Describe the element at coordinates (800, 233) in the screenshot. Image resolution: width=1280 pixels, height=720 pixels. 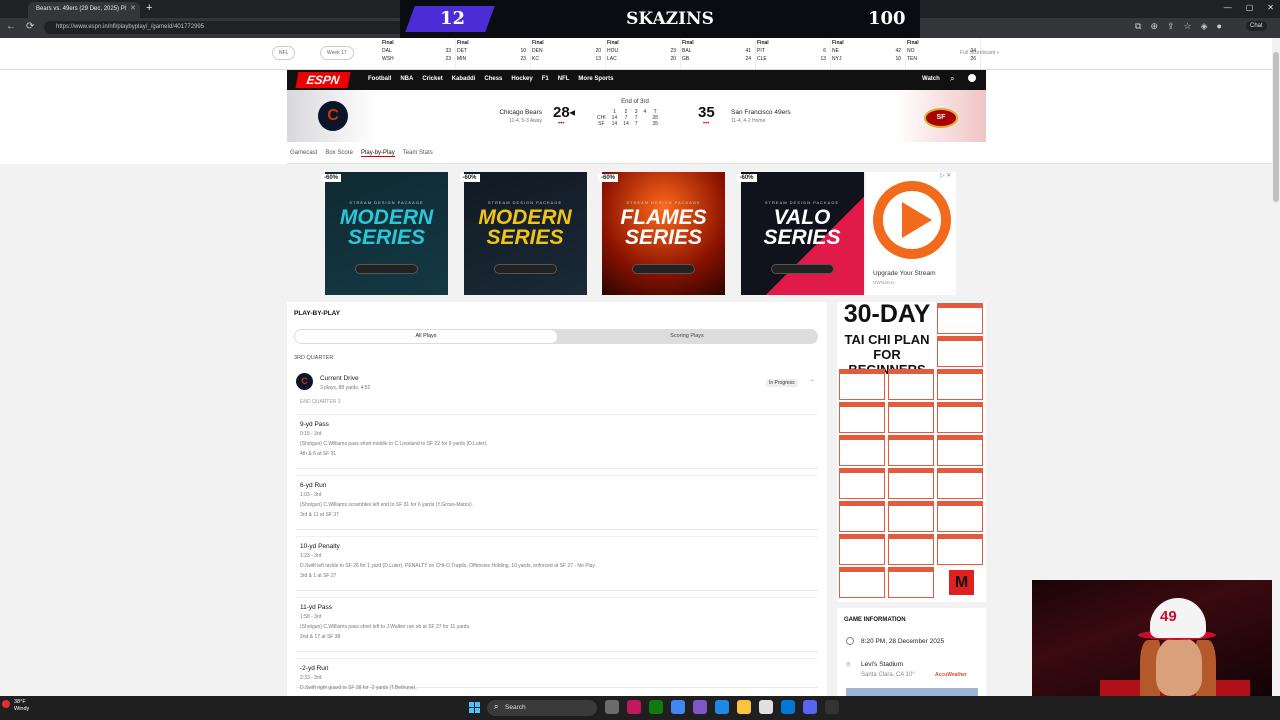
I see `stream-package-ad: -60% STREAM DESIGN PACKAGE VALO SERIES` at that location.